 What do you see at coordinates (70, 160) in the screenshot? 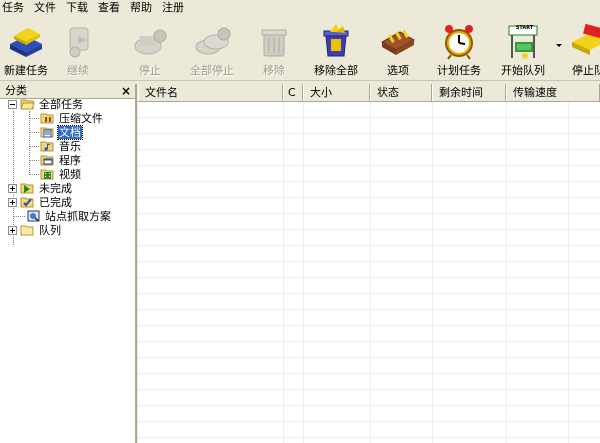
I see `tree-item-label: 程序` at bounding box center [70, 160].